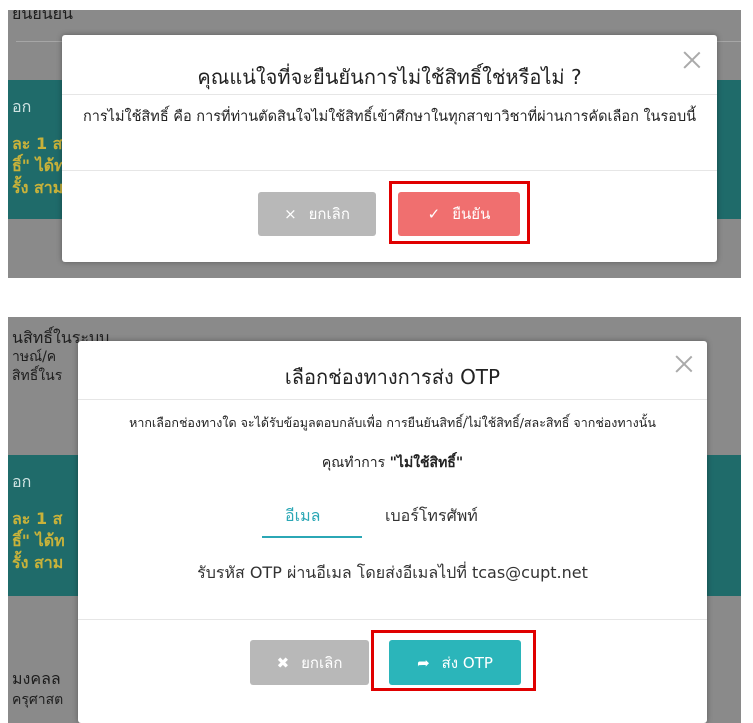 This screenshot has height=723, width=753. I want to click on close-icon: ✖, so click(283, 662).